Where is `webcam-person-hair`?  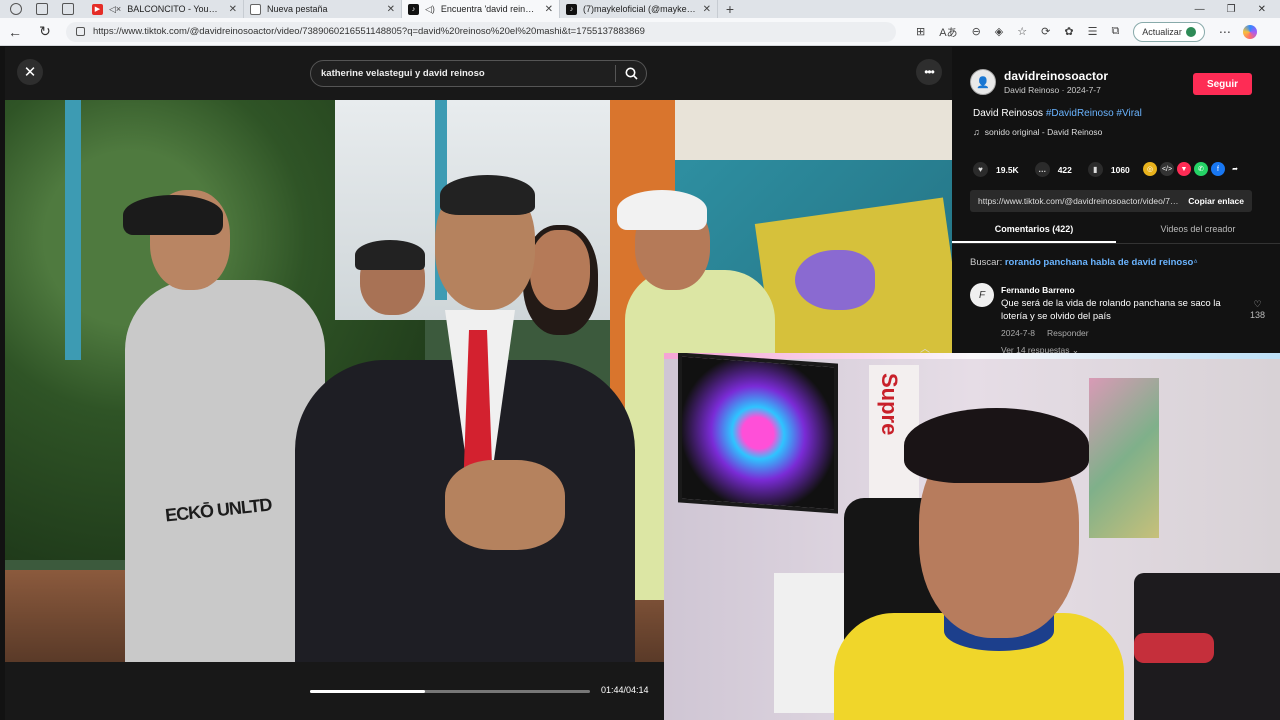 webcam-person-hair is located at coordinates (996, 445).